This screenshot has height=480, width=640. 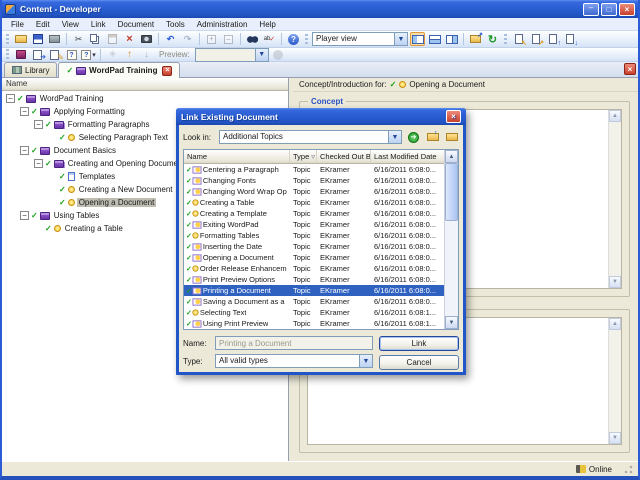 What do you see at coordinates (54, 39) in the screenshot?
I see `print-icon` at bounding box center [54, 39].